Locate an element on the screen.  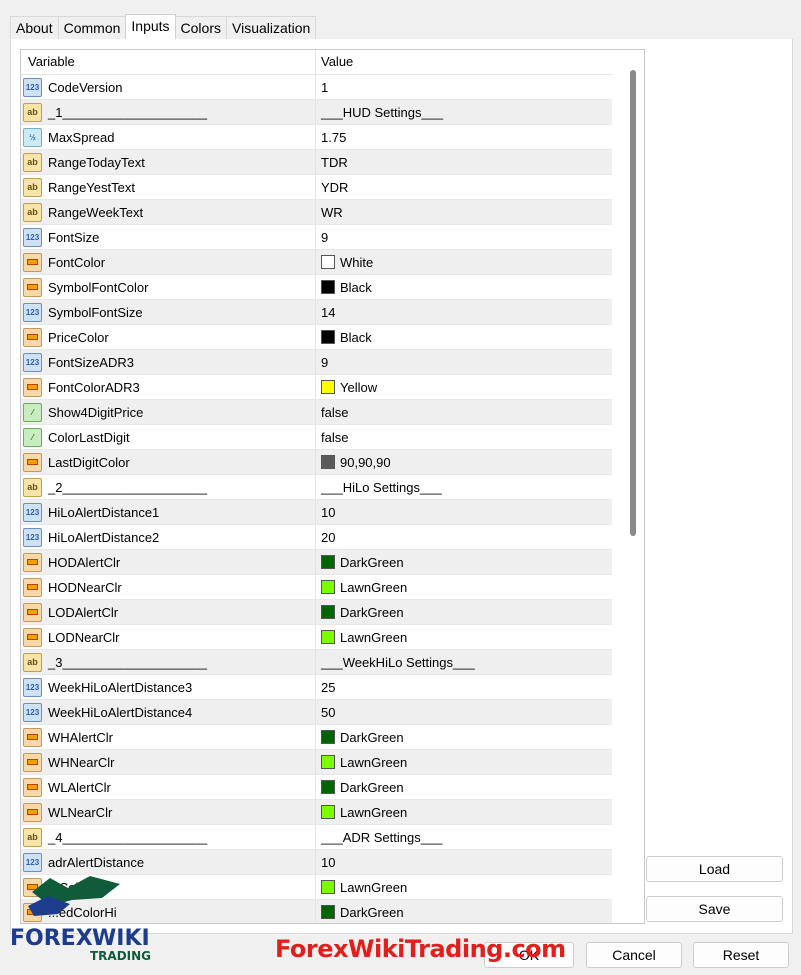
table-row: ab RangeTodayText TDR is located at coordinates (316, 162).